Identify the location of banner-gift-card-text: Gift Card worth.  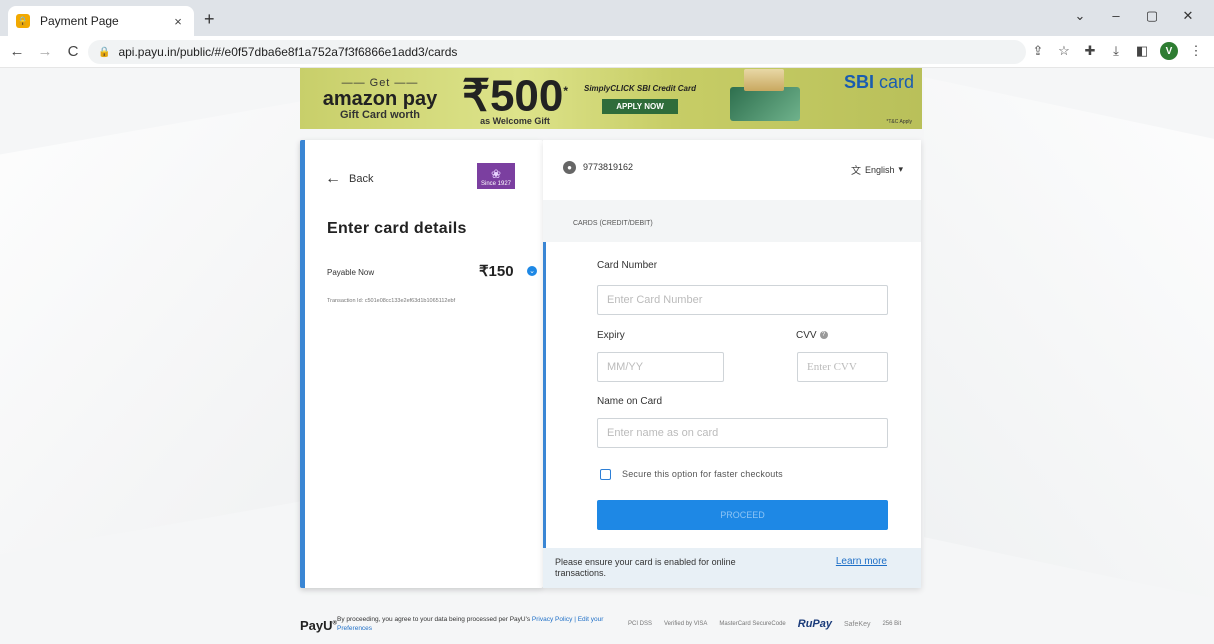
(380, 114).